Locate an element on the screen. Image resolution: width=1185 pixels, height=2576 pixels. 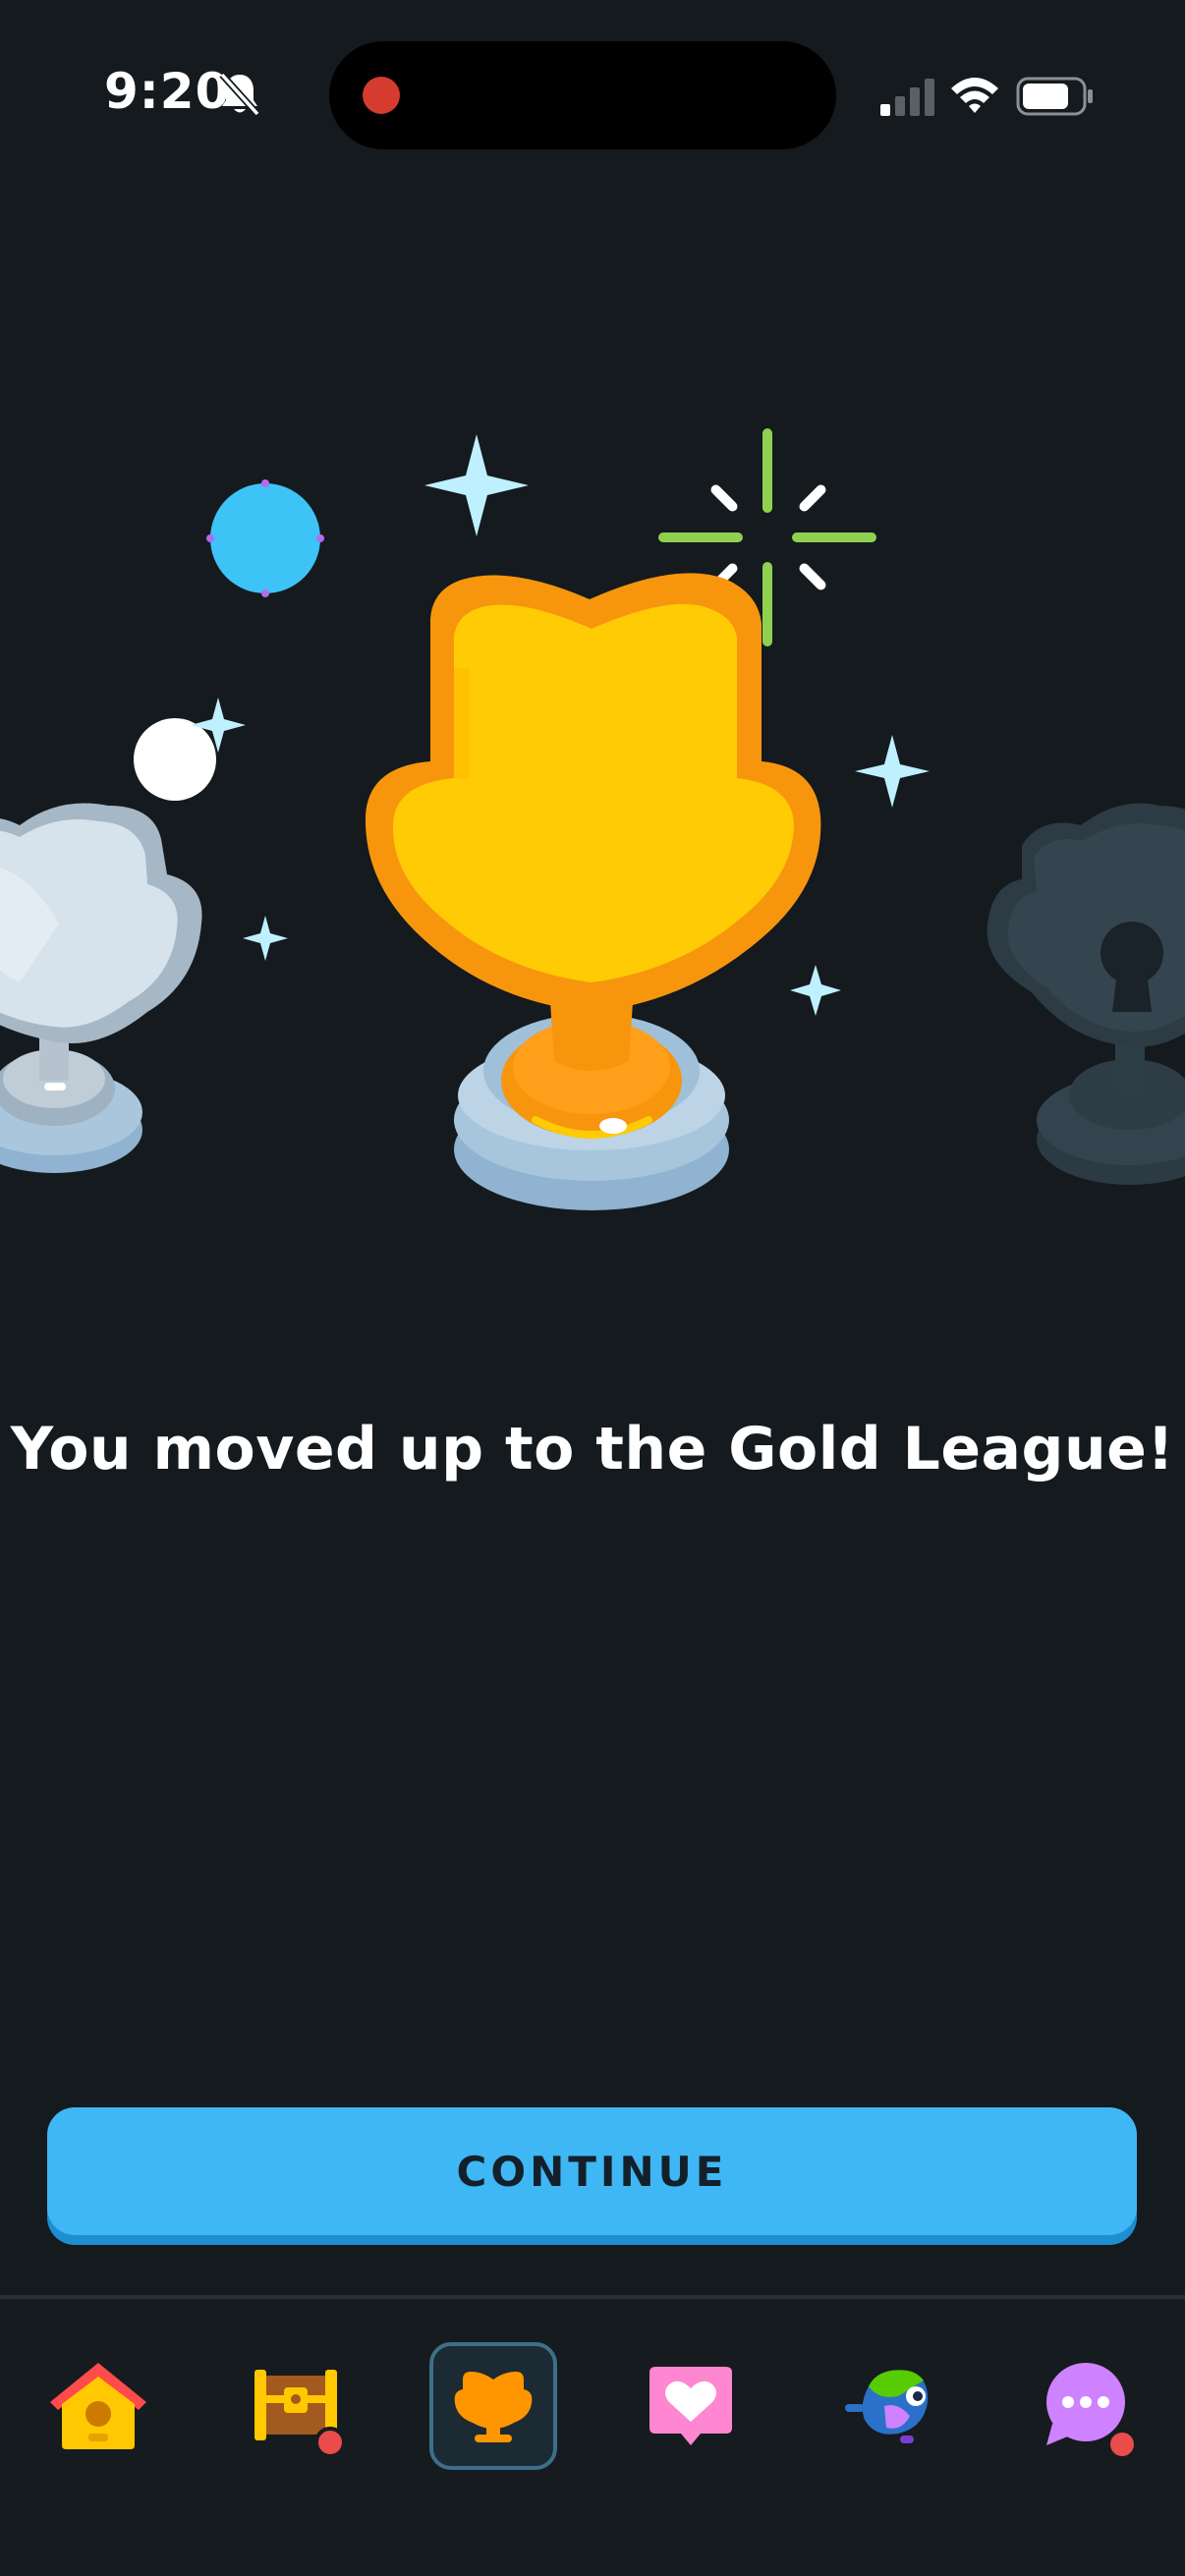
nav-item-friends is located at coordinates (691, 2406).